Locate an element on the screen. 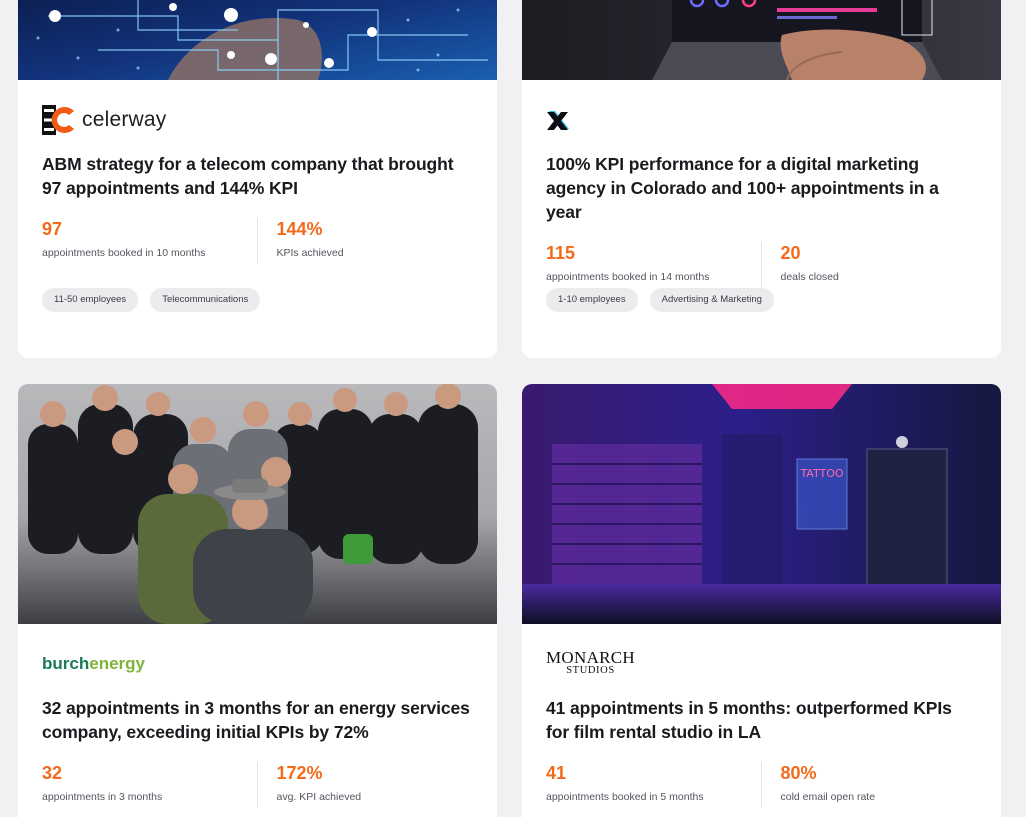 The height and width of the screenshot is (817, 1026). brand-name-part: energy is located at coordinates (117, 663).